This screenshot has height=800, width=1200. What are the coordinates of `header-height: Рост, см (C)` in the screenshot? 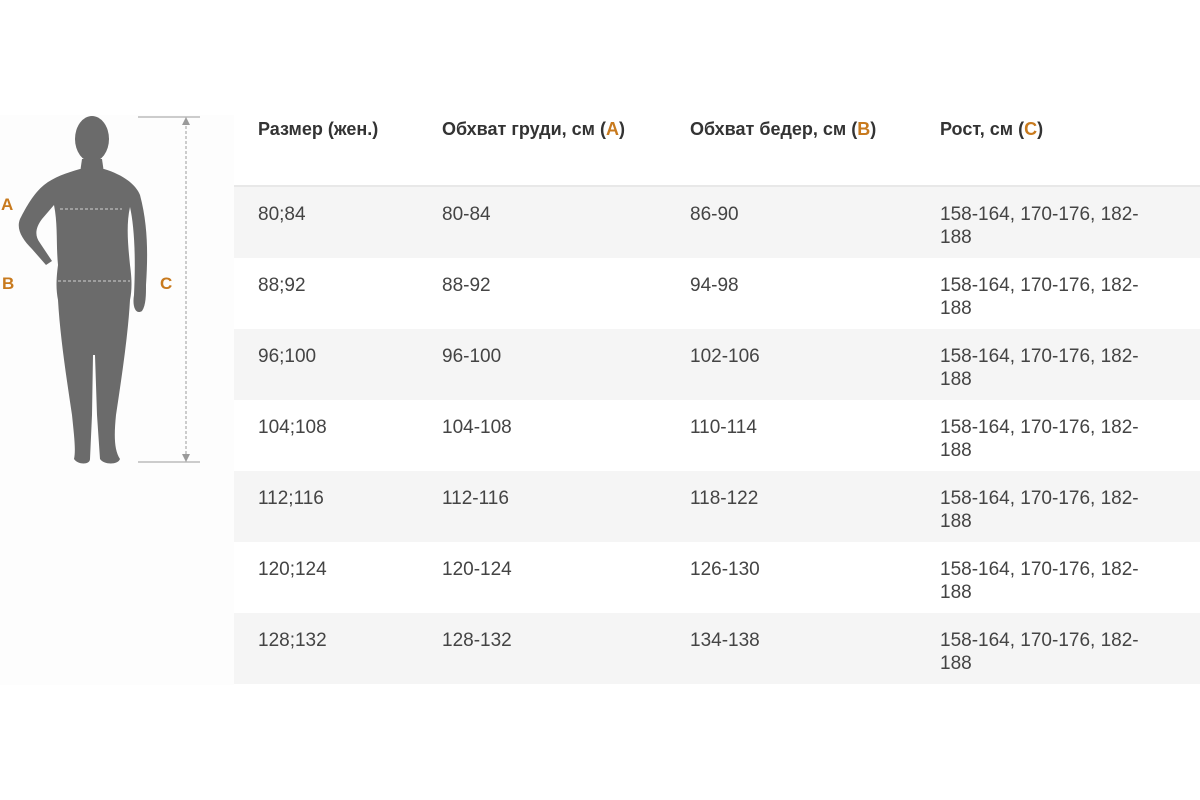 It's located at (992, 129).